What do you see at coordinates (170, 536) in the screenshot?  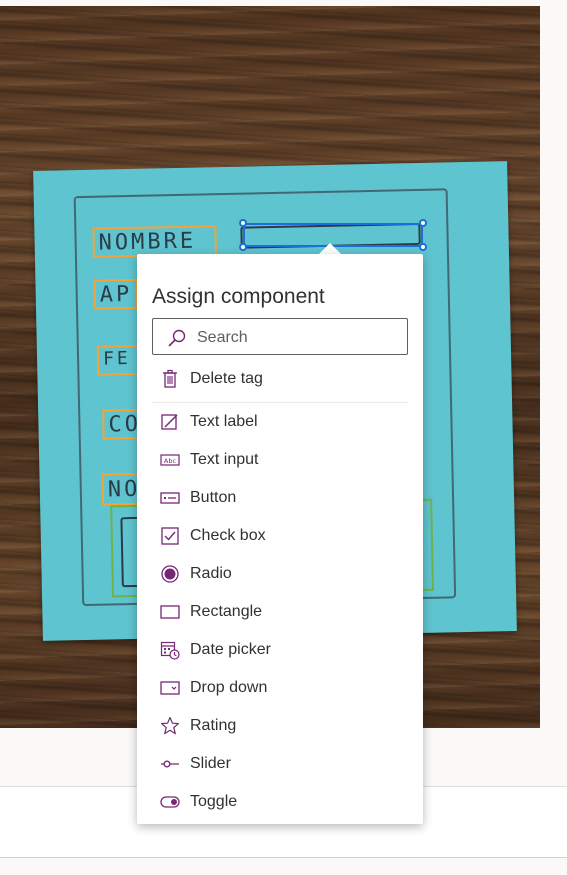 I see `checkbox-icon` at bounding box center [170, 536].